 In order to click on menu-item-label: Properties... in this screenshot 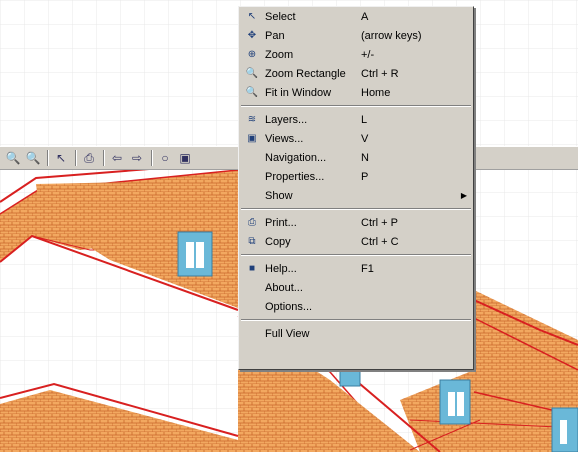, I will do `click(295, 176)`.